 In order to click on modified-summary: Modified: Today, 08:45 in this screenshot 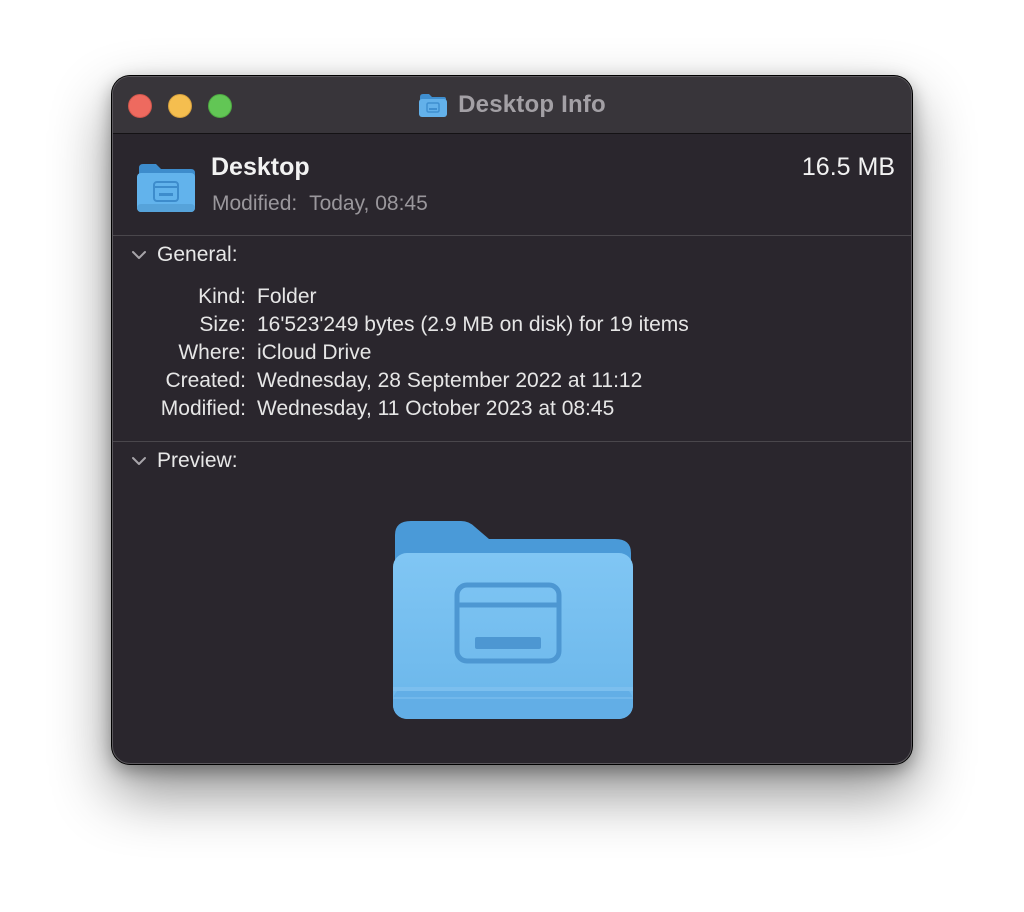, I will do `click(320, 204)`.